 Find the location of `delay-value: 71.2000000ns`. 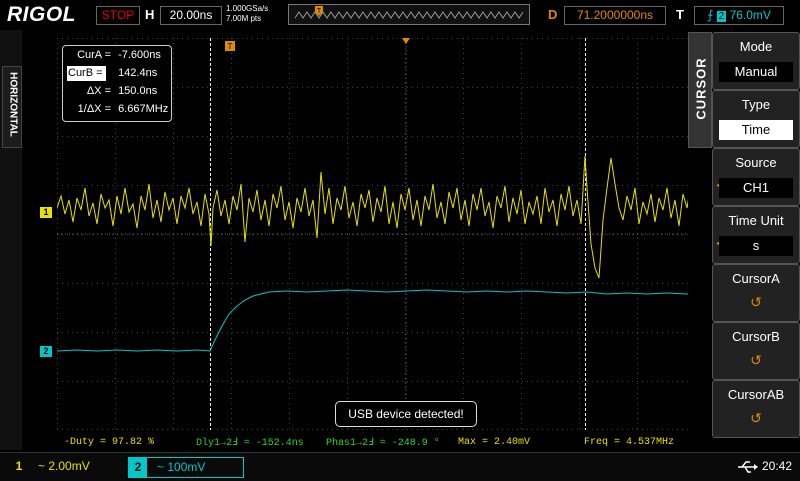

delay-value: 71.2000000ns is located at coordinates (615, 15).